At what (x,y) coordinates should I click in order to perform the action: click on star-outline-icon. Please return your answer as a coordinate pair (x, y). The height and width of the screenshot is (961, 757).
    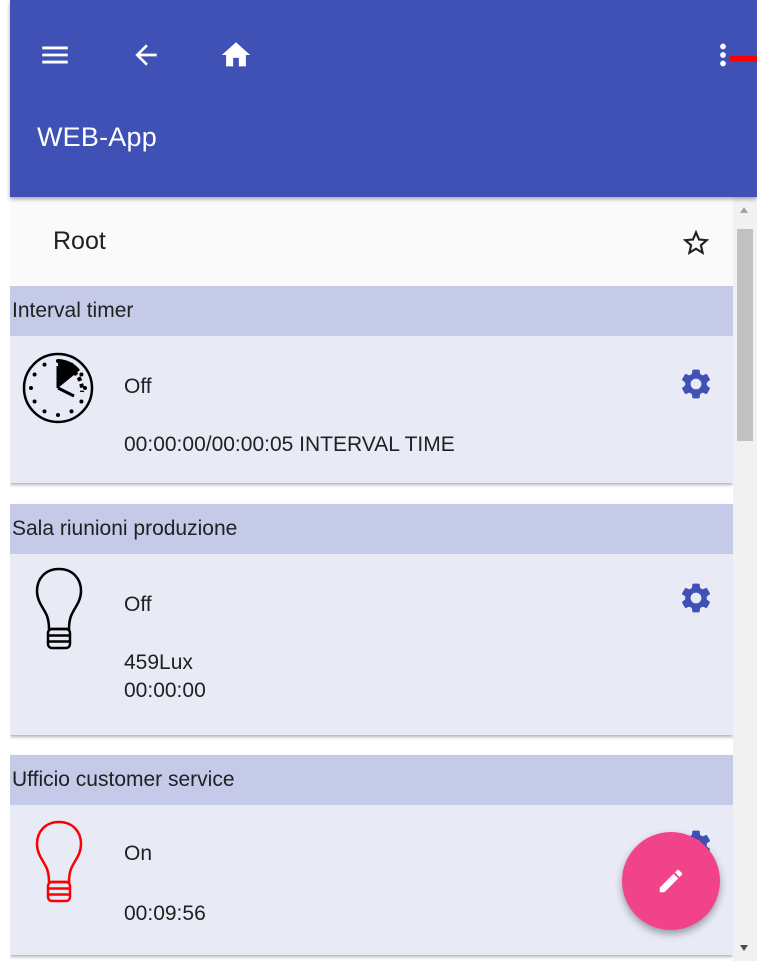
    Looking at the image, I should click on (696, 245).